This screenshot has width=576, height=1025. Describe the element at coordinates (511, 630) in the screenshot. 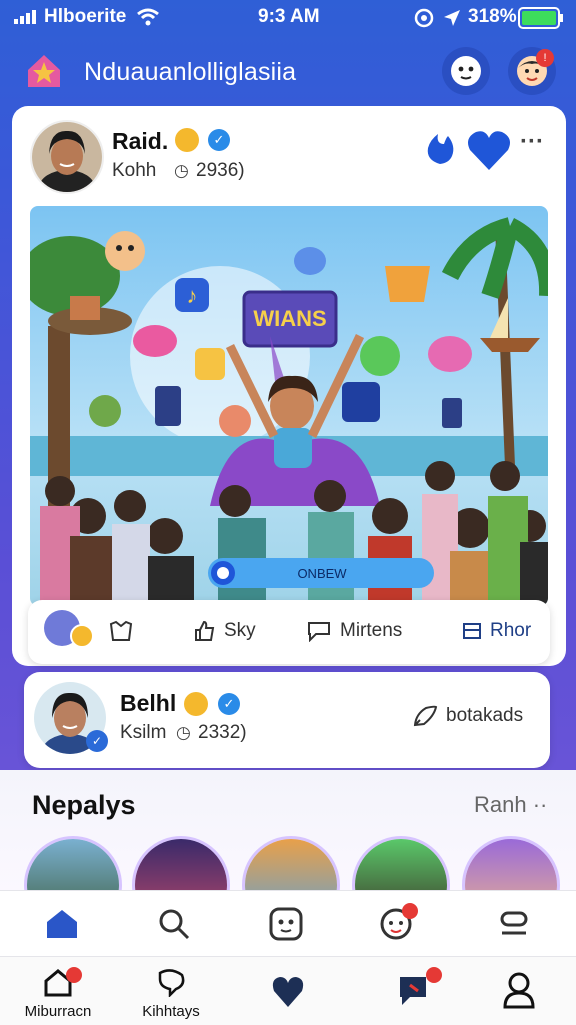

I see `share-label: Rhor` at that location.